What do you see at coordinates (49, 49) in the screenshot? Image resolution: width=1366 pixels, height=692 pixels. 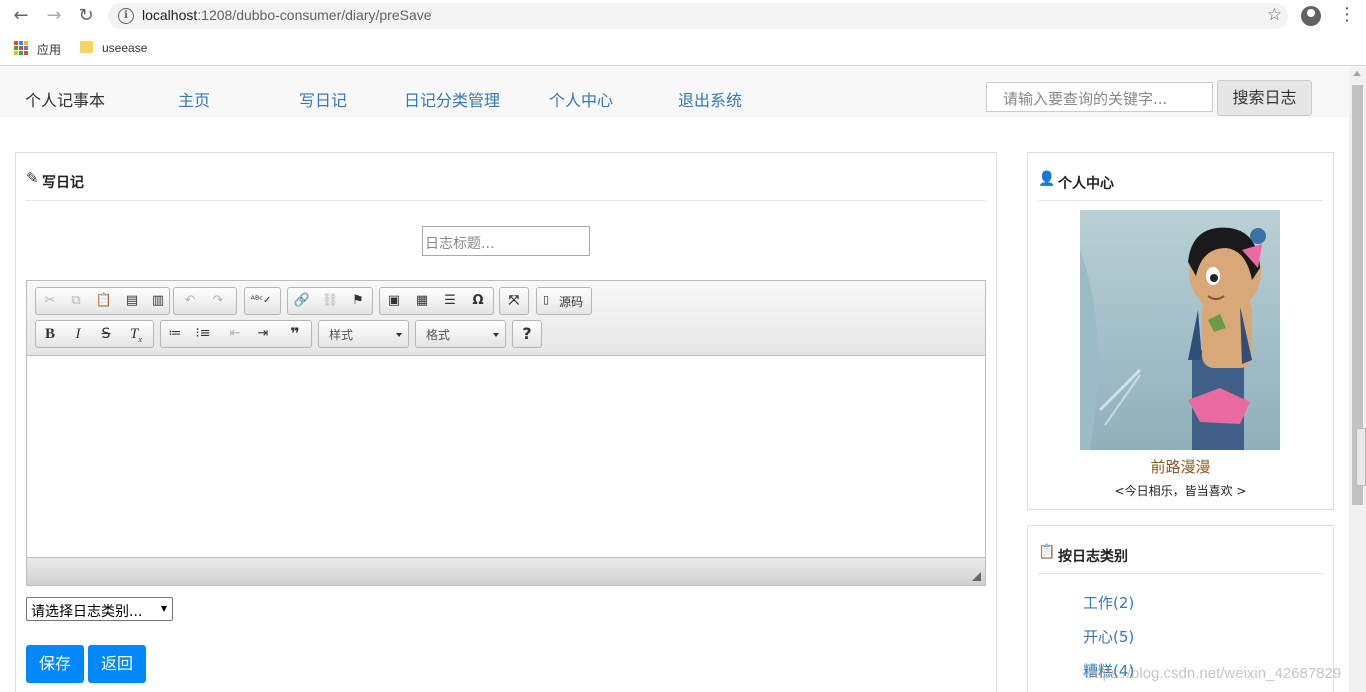 I see `bookmark-apps: 应用` at bounding box center [49, 49].